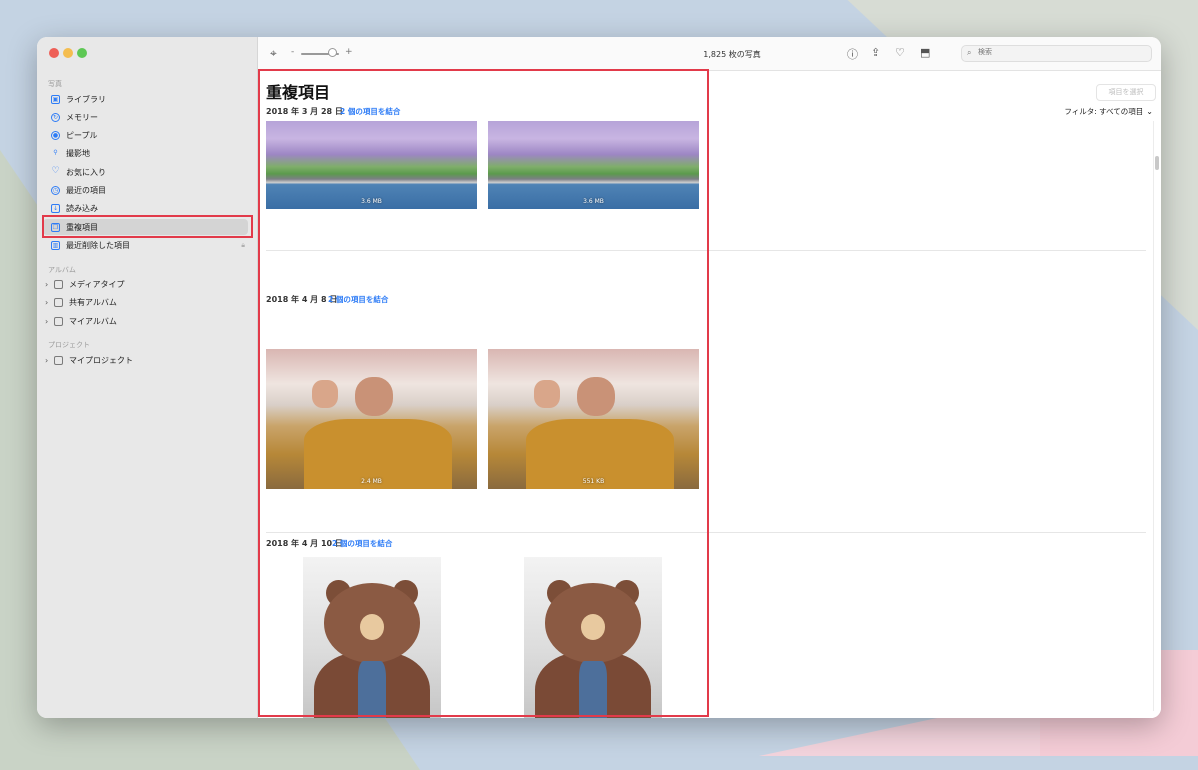  I want to click on sidebar-item-recently-deleted: ▥ 最近削除した項目 🔒︎, so click(151, 245).